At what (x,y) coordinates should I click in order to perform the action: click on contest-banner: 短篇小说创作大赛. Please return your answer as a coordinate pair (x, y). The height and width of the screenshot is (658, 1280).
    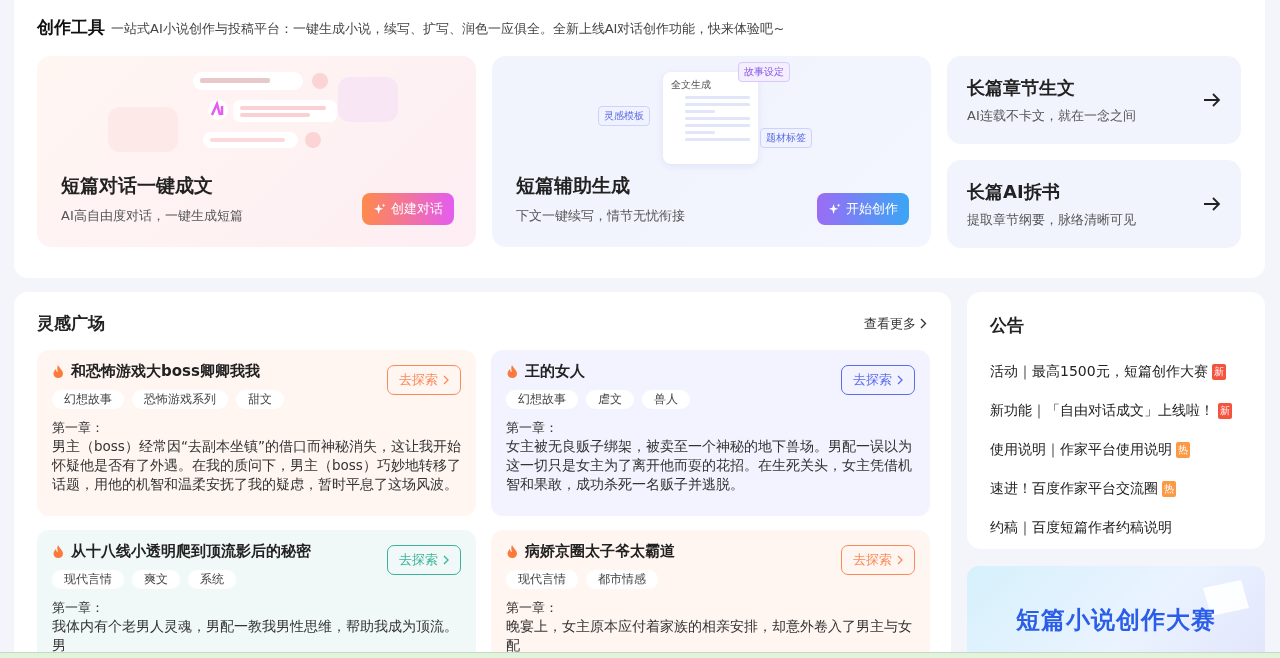
    Looking at the image, I should click on (1116, 609).